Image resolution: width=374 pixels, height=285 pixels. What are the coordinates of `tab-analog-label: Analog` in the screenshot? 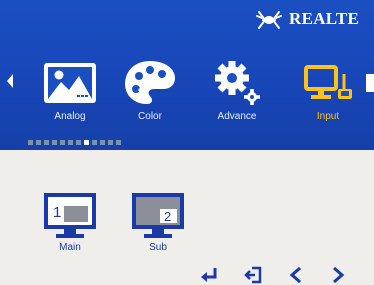 It's located at (70, 116).